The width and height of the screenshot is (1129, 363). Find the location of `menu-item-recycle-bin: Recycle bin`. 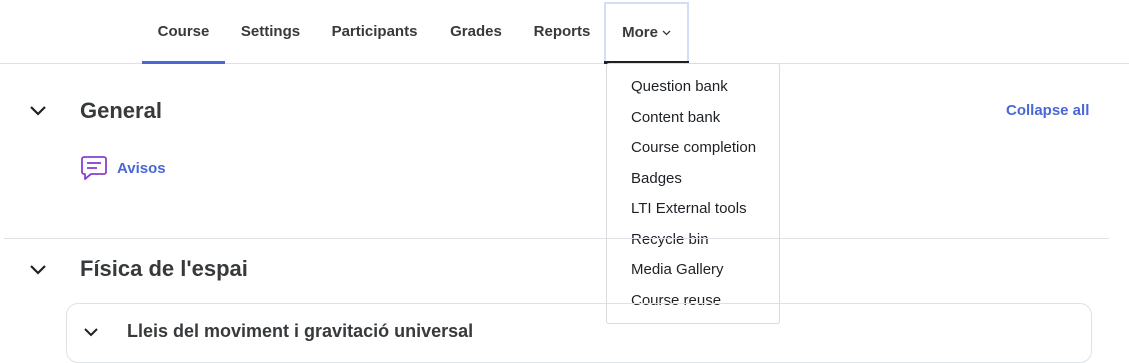

menu-item-recycle-bin: Recycle bin is located at coordinates (670, 240).